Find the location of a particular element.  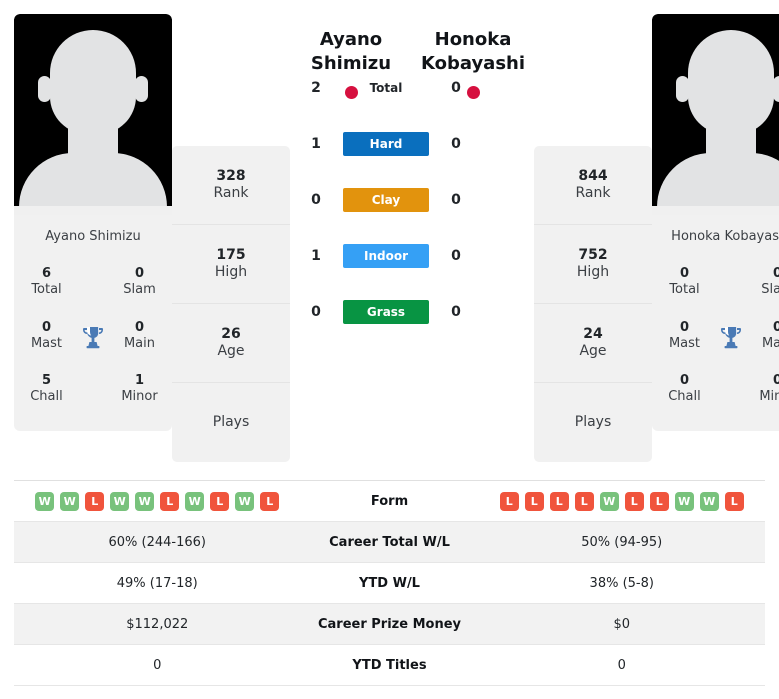

career-wl-left: 60% (244-166) is located at coordinates (157, 542).